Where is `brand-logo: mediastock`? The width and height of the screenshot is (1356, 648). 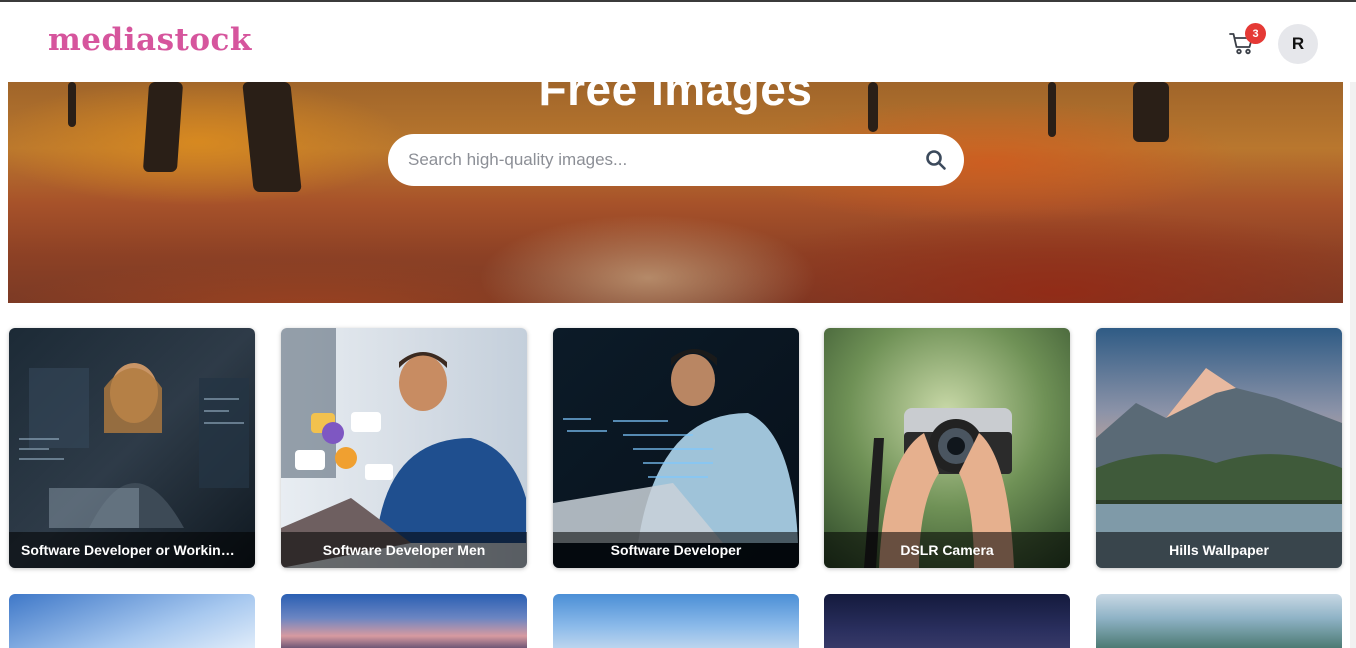 brand-logo: mediastock is located at coordinates (150, 40).